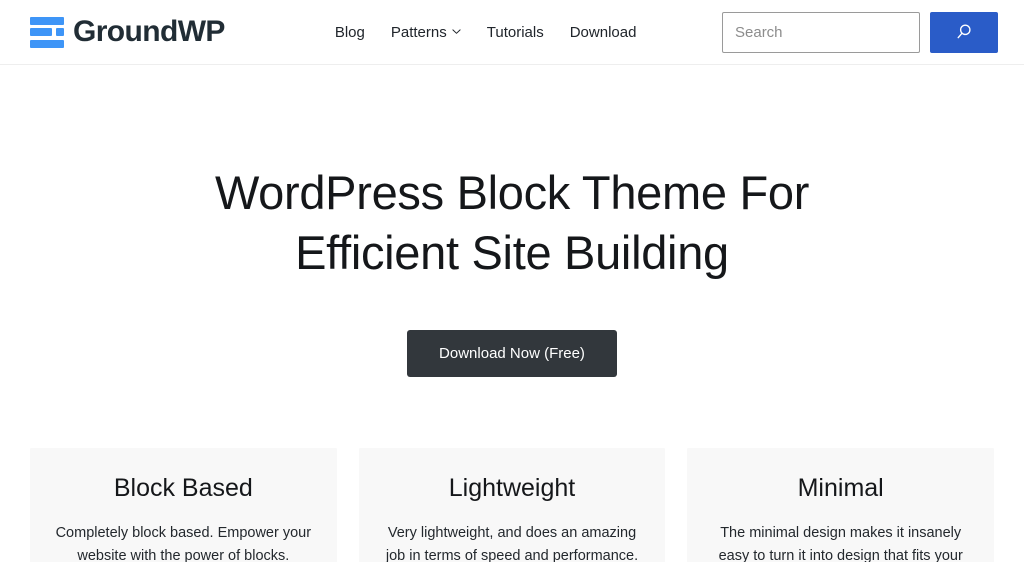  I want to click on nav-item-tutorials: Tutorials, so click(515, 32).